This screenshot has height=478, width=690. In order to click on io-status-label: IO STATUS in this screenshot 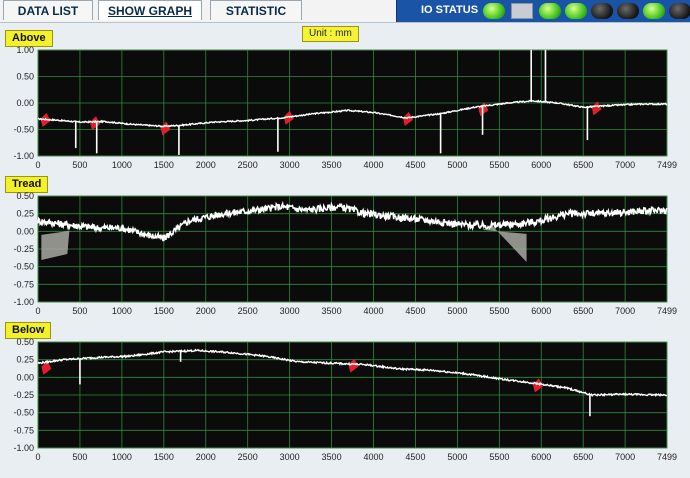, I will do `click(450, 10)`.